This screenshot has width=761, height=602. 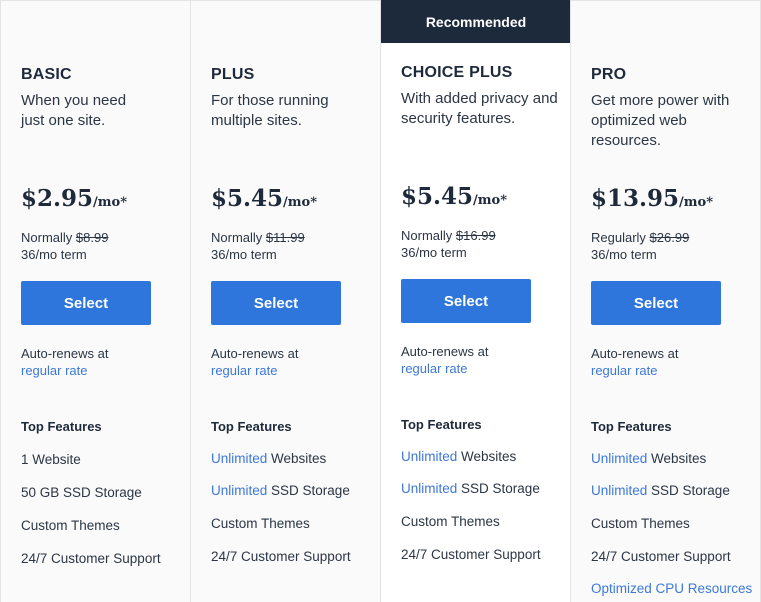 I want to click on normal-label: Regularly, so click(x=618, y=237).